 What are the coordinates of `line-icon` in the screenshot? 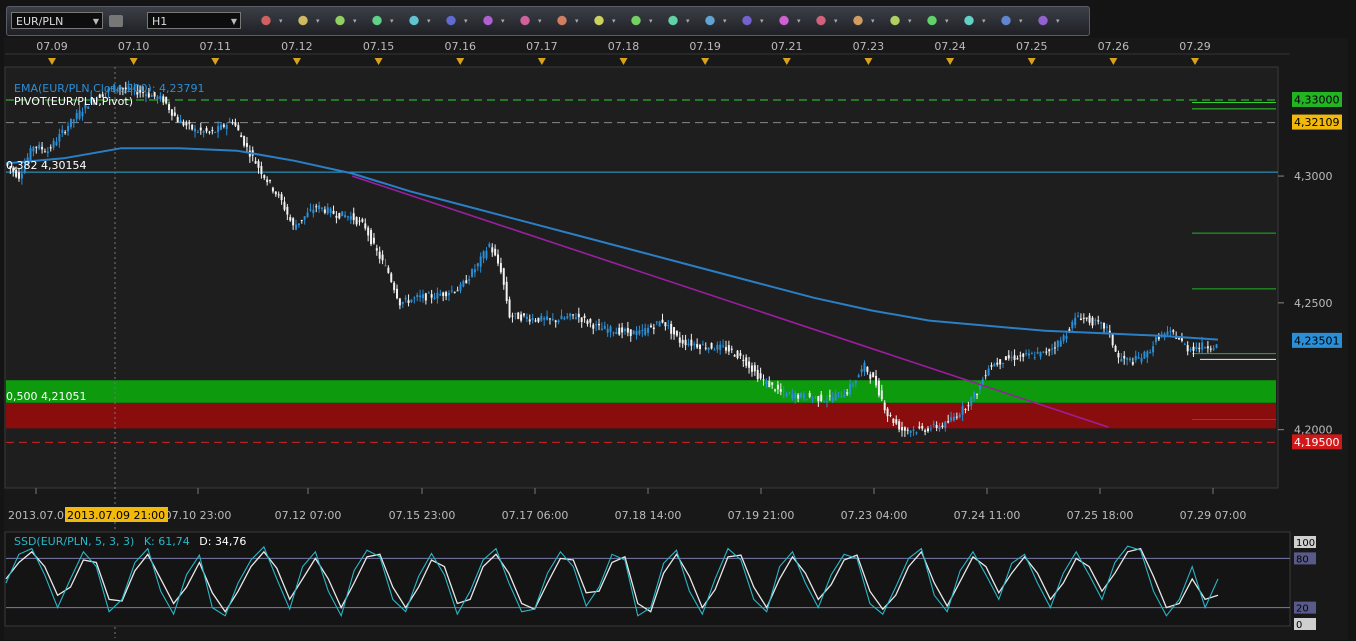 It's located at (858, 20).